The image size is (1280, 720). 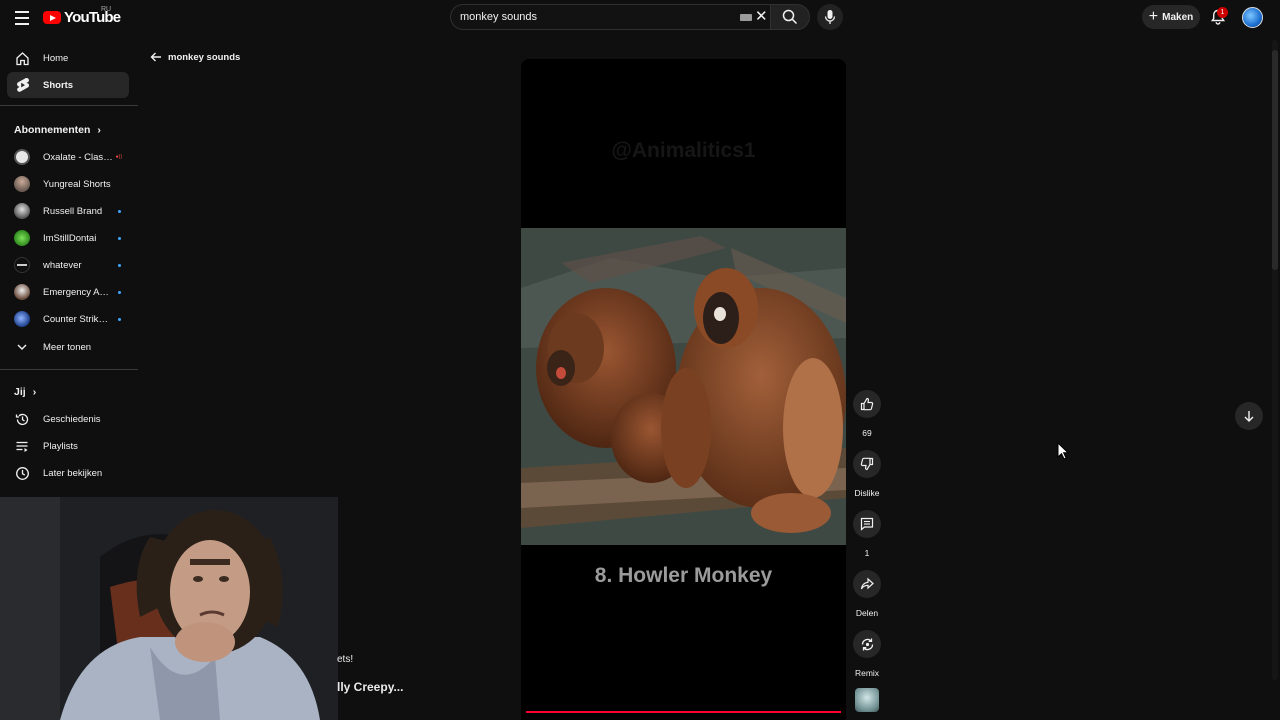 What do you see at coordinates (746, 17) in the screenshot?
I see `keyboard-icon` at bounding box center [746, 17].